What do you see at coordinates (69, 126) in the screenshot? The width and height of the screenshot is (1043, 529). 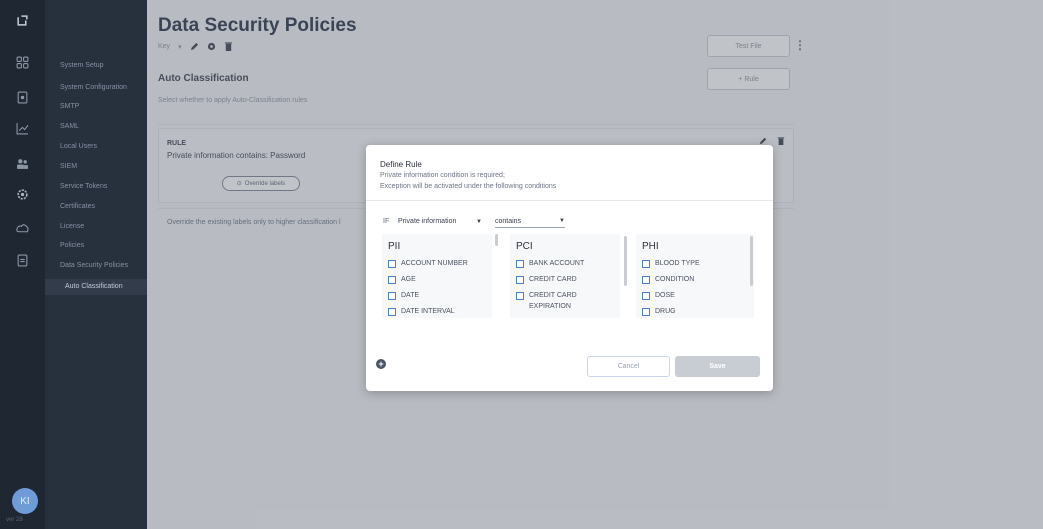 I see `nav-item-saml: SAML` at bounding box center [69, 126].